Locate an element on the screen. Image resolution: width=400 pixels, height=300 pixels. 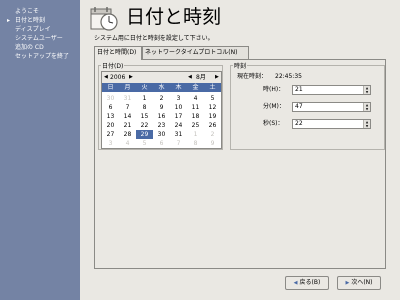
minute-spin-arrows-icon: ▲ ▼ is located at coordinates (366, 107).